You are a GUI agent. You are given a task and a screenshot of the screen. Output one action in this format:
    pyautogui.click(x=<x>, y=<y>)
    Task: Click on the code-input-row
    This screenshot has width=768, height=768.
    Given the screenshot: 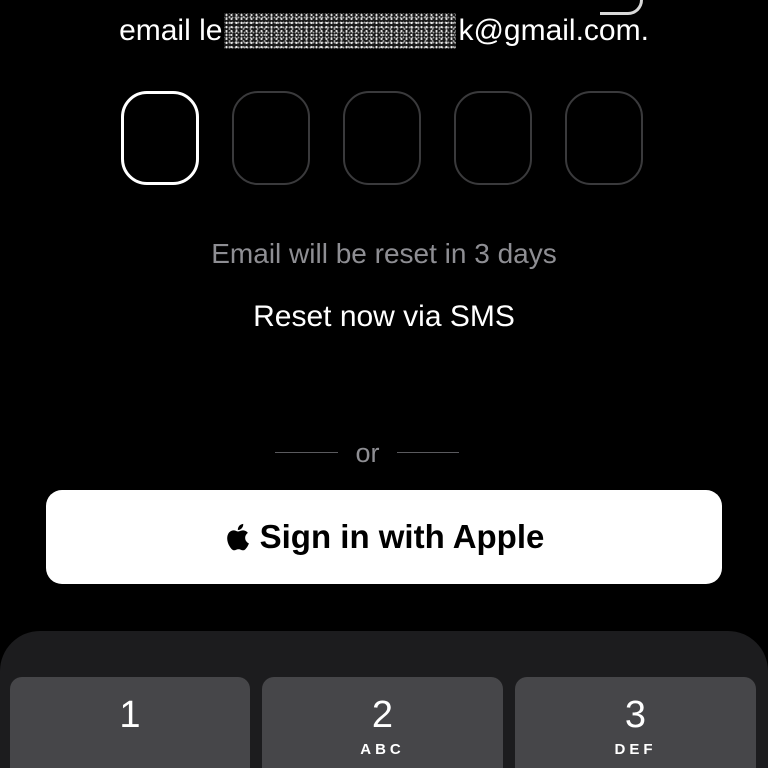 What is the action you would take?
    pyautogui.click(x=384, y=139)
    